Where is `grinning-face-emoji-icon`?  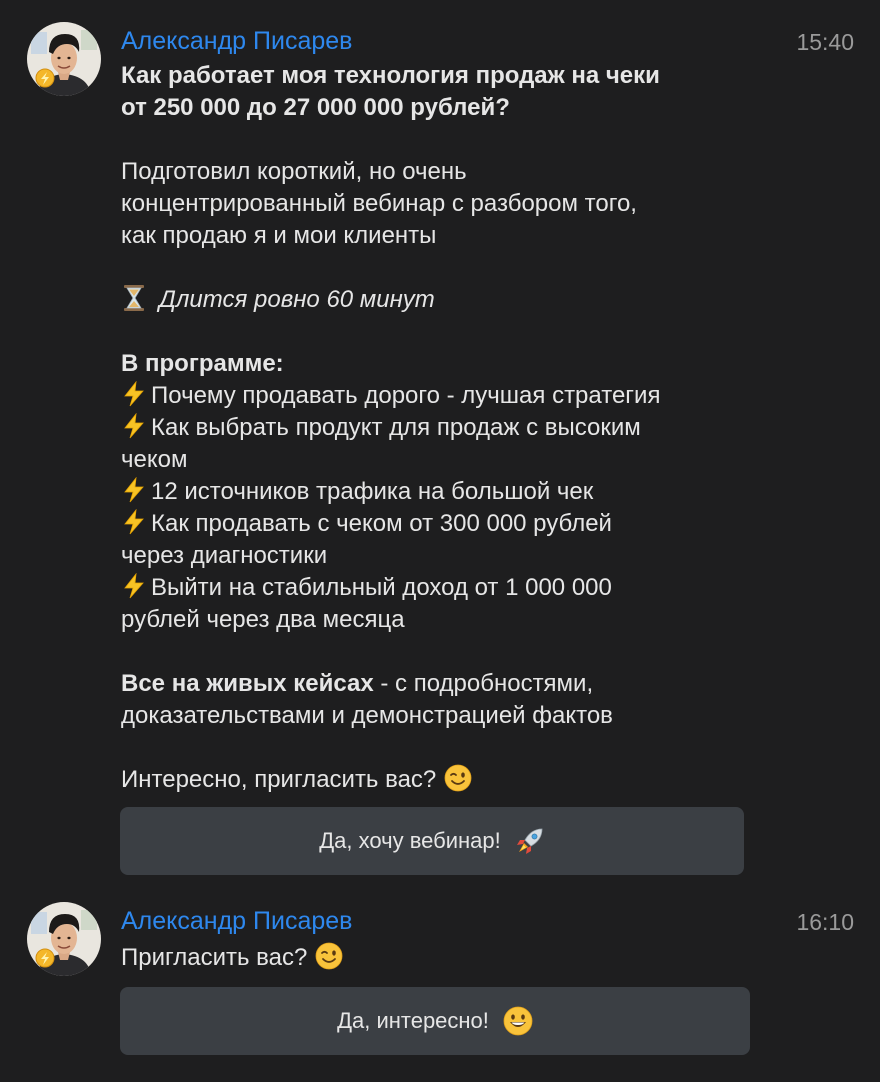
grinning-face-emoji-icon is located at coordinates (518, 1021).